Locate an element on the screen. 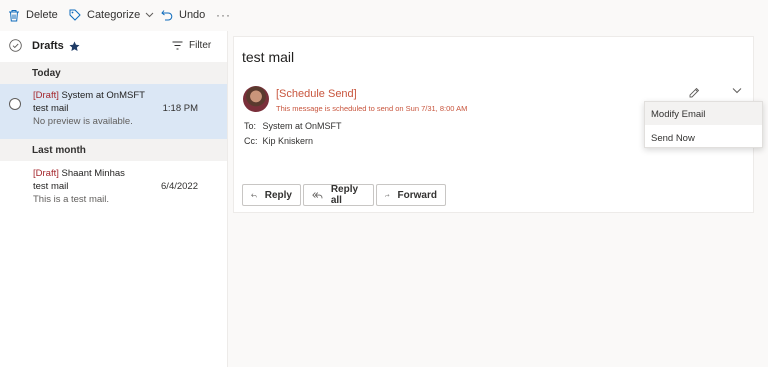 This screenshot has width=768, height=367. filter-label: Filter is located at coordinates (200, 45).